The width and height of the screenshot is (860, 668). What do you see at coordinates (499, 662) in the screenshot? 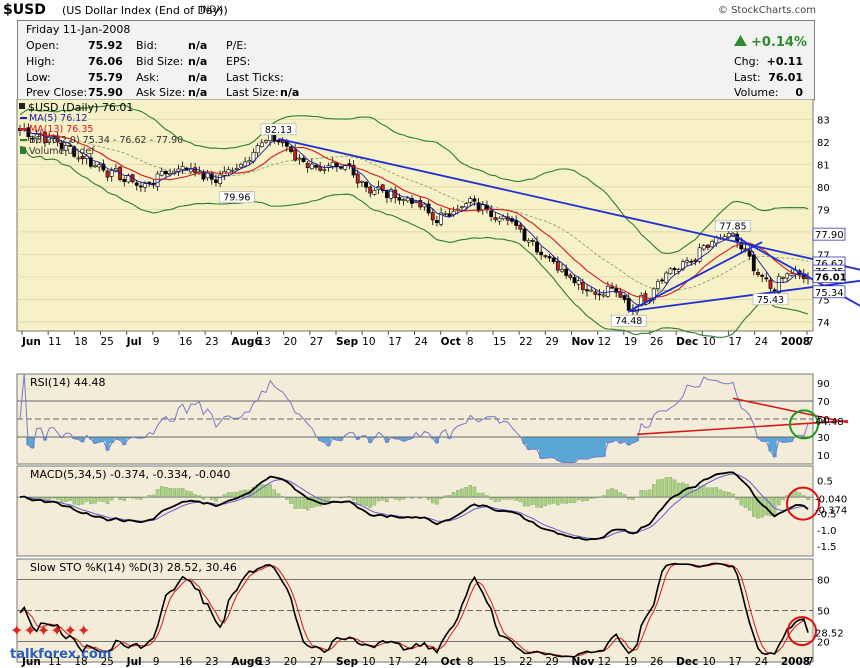
I see `x-tick-label-bottom: 15` at bounding box center [499, 662].